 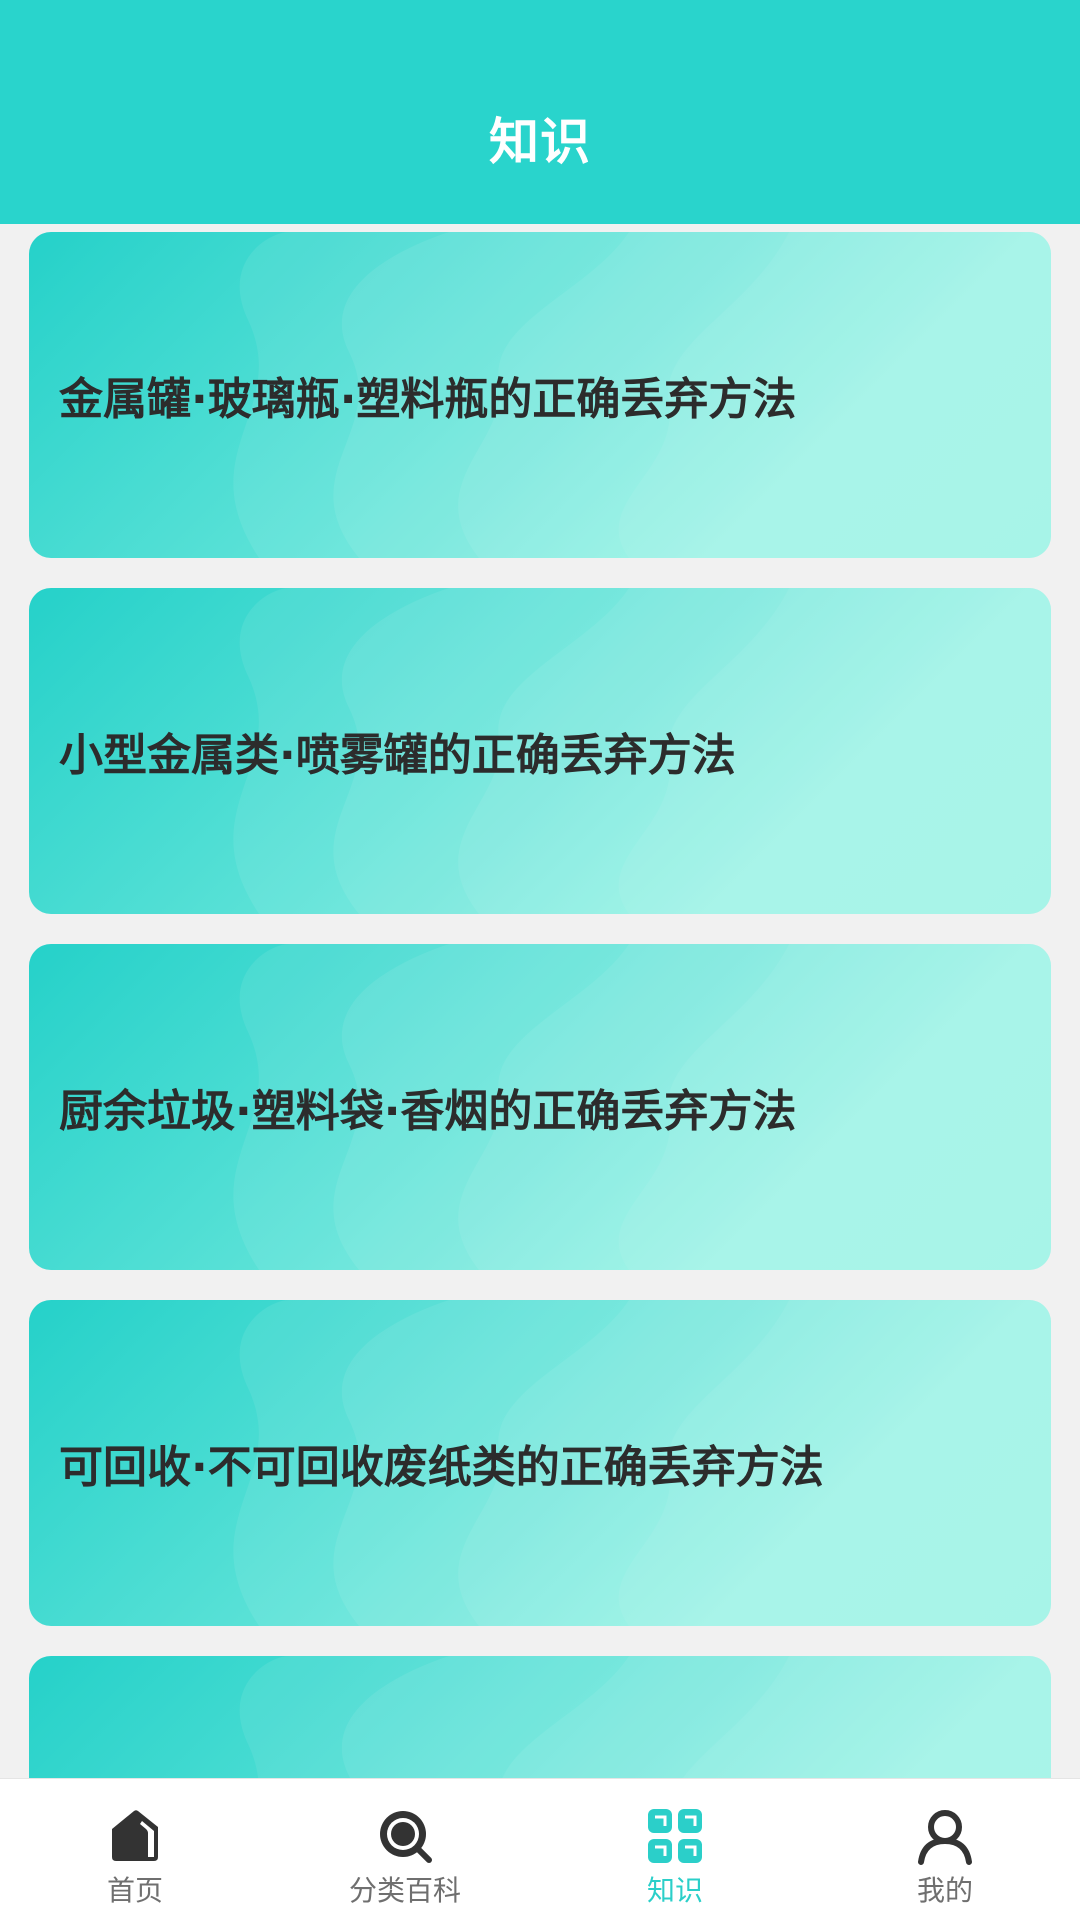 I want to click on tab-label: 我的, so click(x=944, y=1890).